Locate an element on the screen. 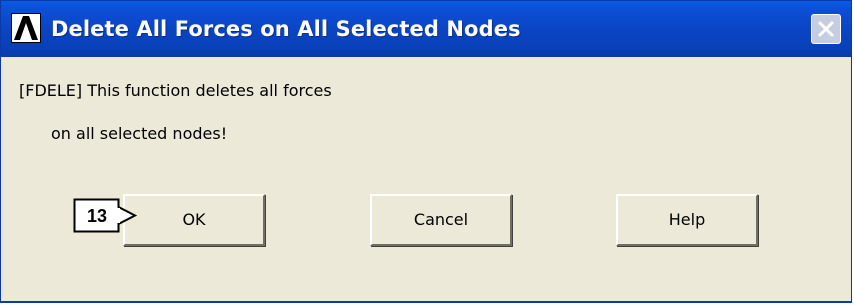 The image size is (854, 307). step-callout: 13 is located at coordinates (106, 216).